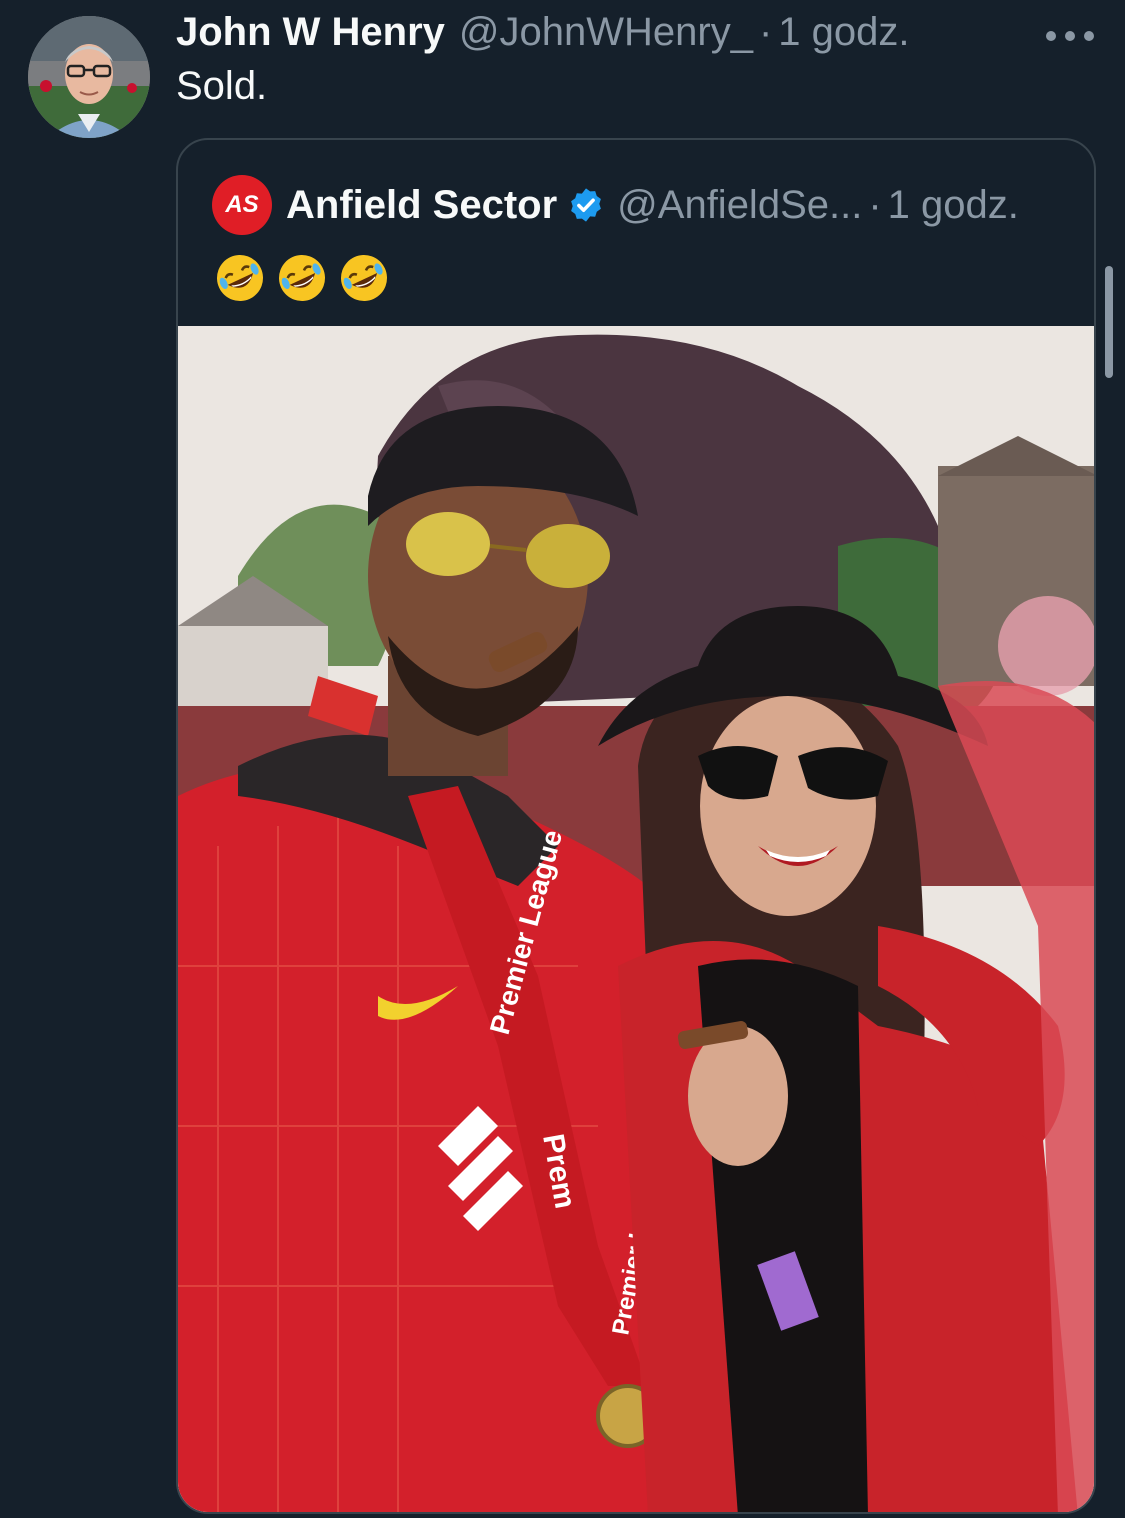  I want to click on anfield-sector-logo: AS, so click(242, 205).